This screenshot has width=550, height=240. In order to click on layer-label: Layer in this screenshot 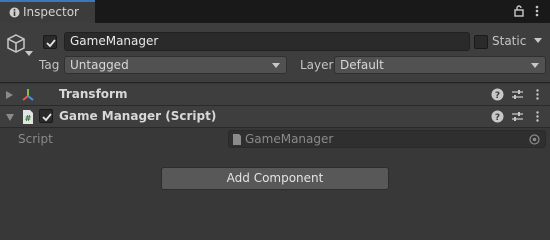, I will do `click(317, 65)`.